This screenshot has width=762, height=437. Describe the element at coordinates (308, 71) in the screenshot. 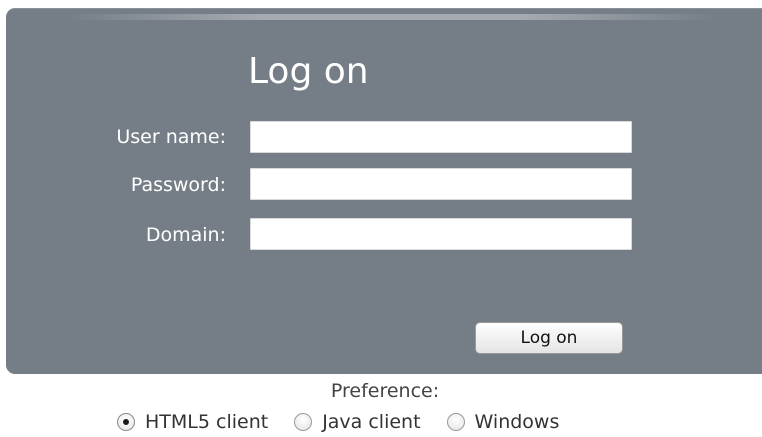

I see `page-title: Log on` at that location.